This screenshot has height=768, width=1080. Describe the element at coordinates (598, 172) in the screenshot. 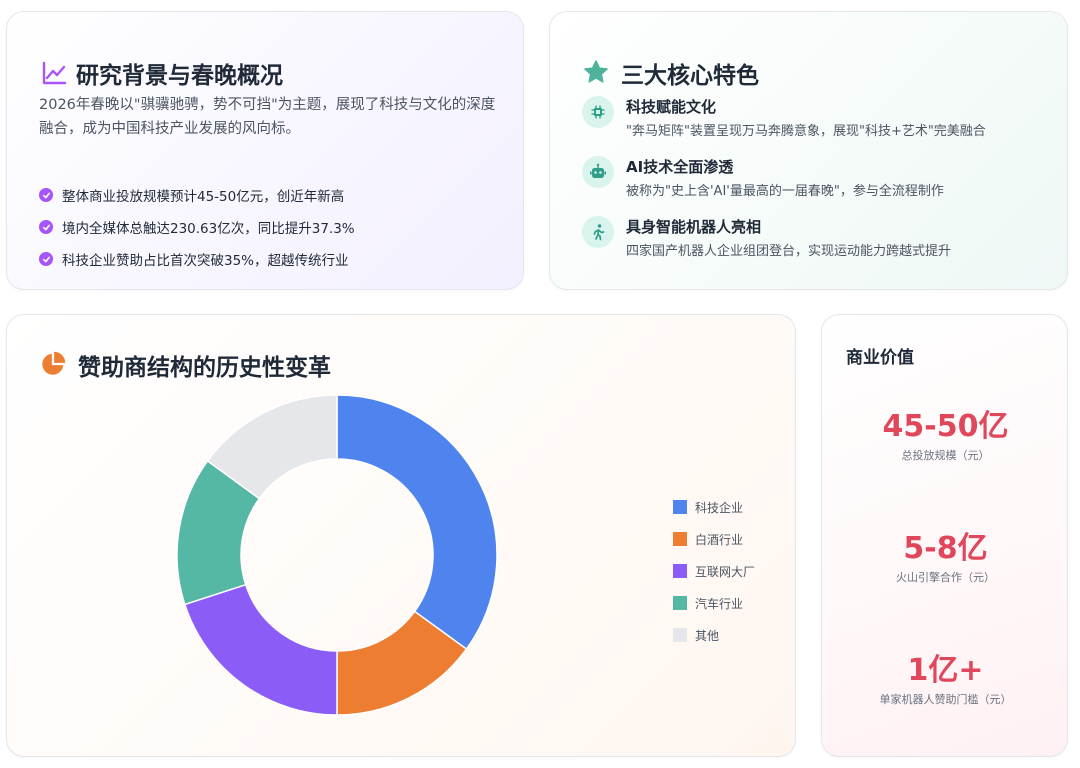

I see `robot-icon` at that location.